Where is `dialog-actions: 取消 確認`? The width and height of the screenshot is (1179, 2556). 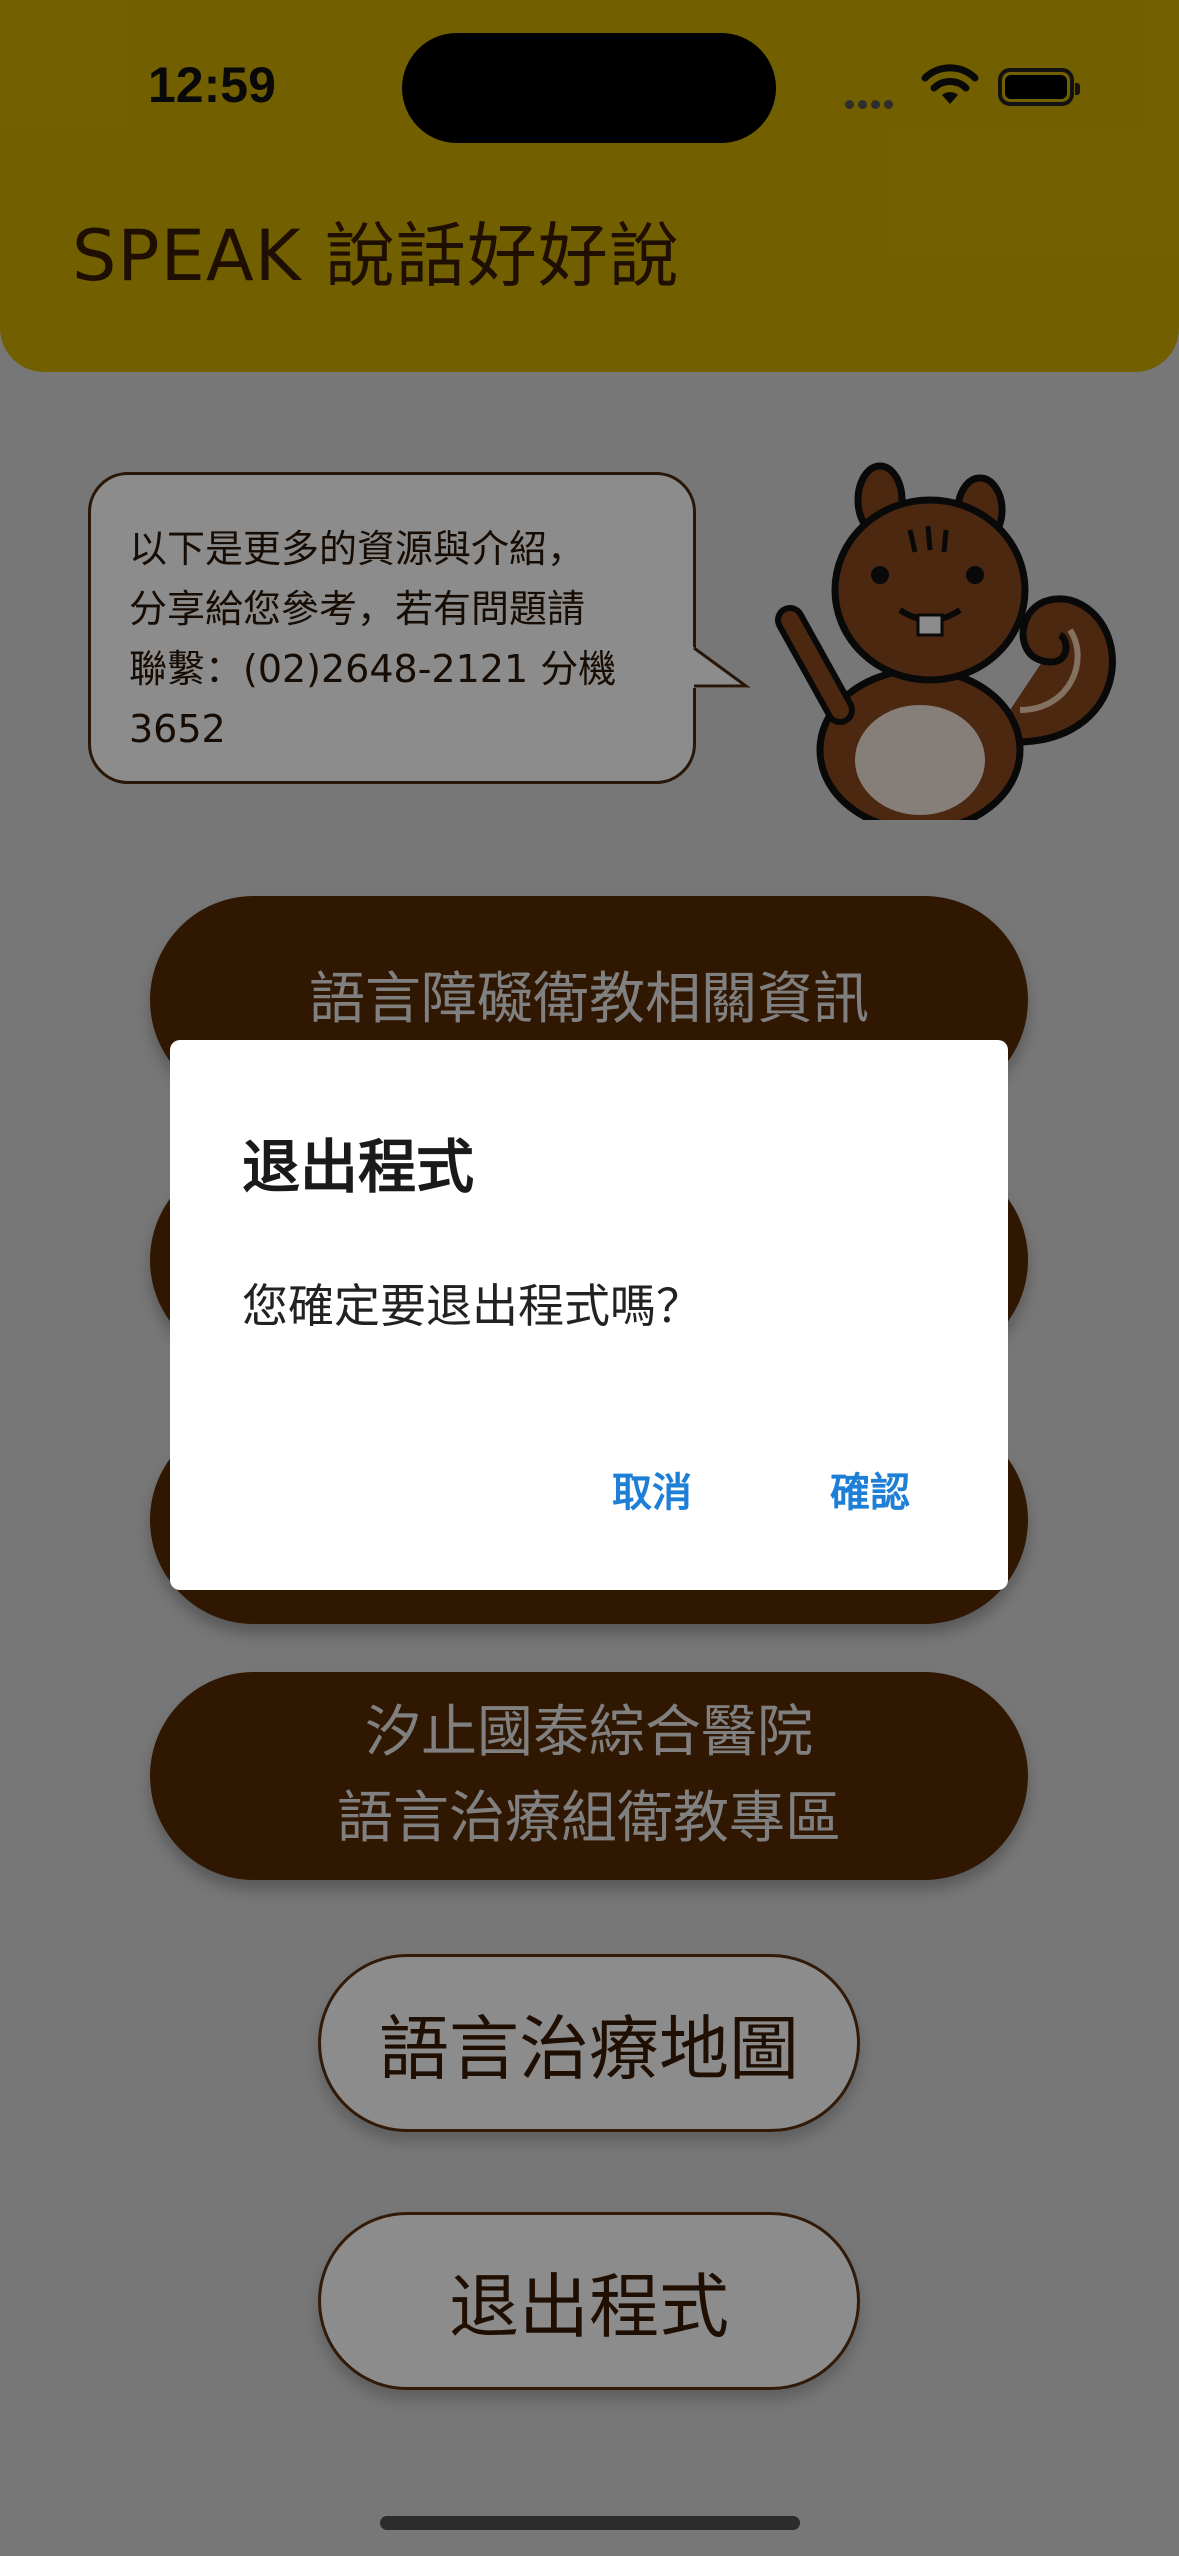 dialog-actions: 取消 確認 is located at coordinates (726, 1489).